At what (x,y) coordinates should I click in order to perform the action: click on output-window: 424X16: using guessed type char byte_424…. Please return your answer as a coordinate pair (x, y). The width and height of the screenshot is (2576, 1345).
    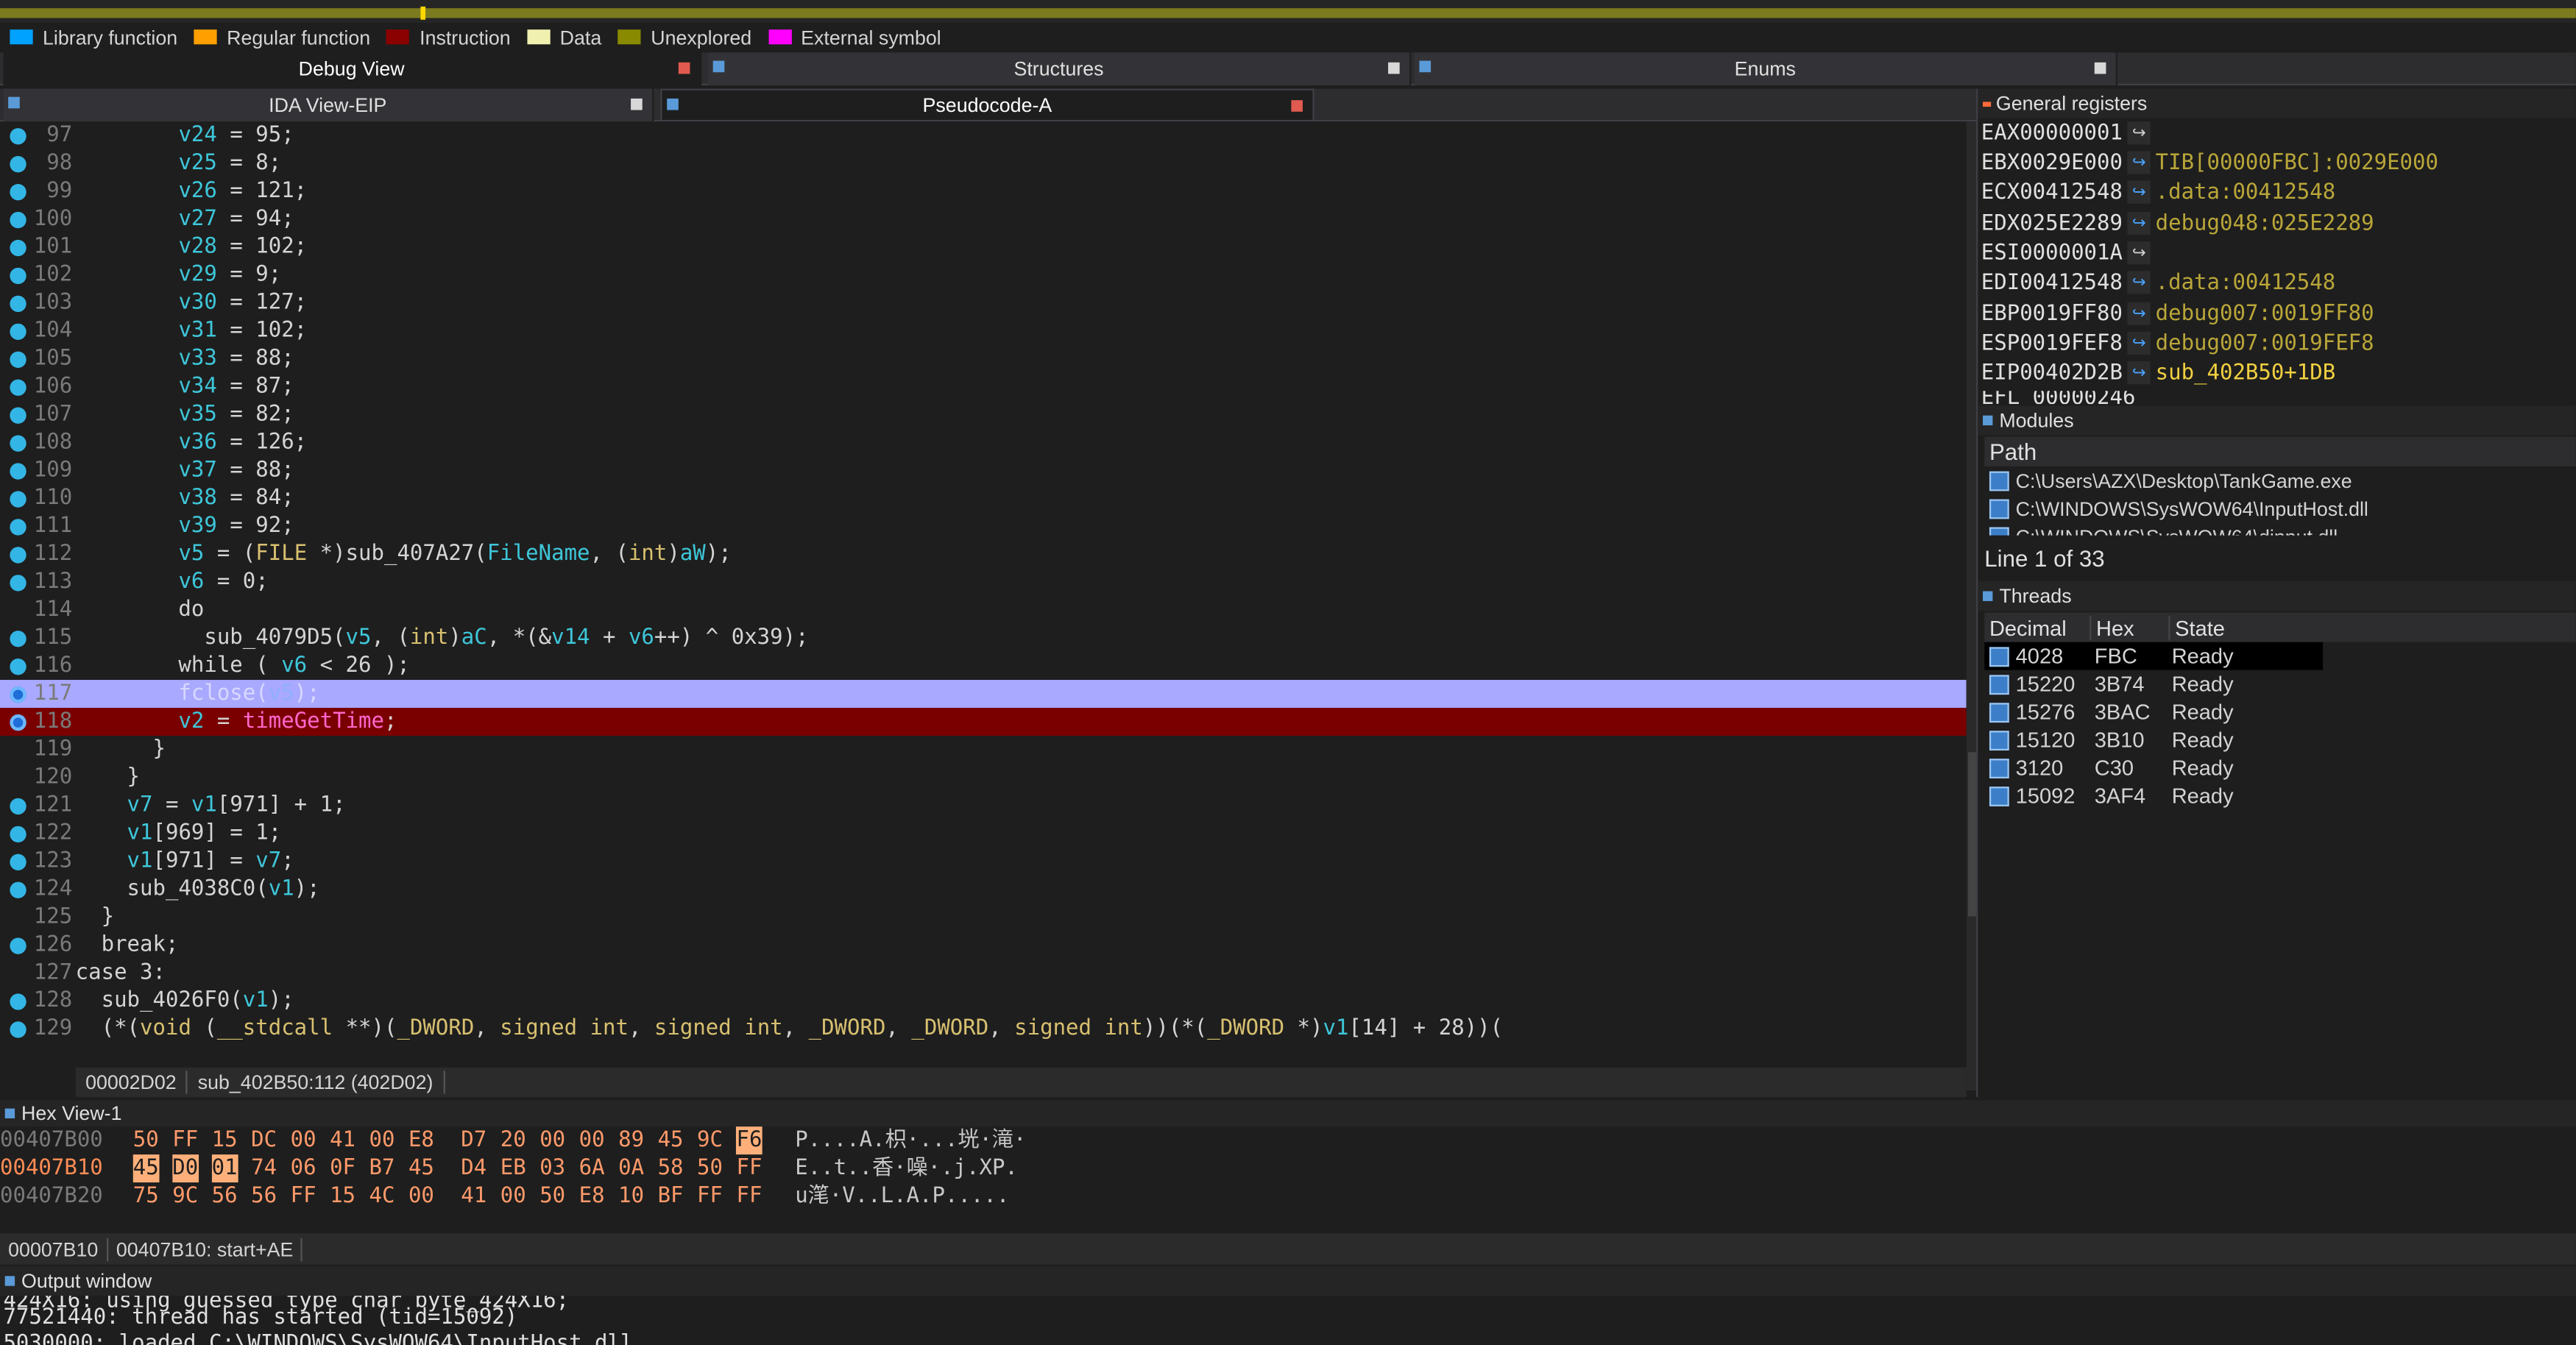
    Looking at the image, I should click on (1288, 1320).